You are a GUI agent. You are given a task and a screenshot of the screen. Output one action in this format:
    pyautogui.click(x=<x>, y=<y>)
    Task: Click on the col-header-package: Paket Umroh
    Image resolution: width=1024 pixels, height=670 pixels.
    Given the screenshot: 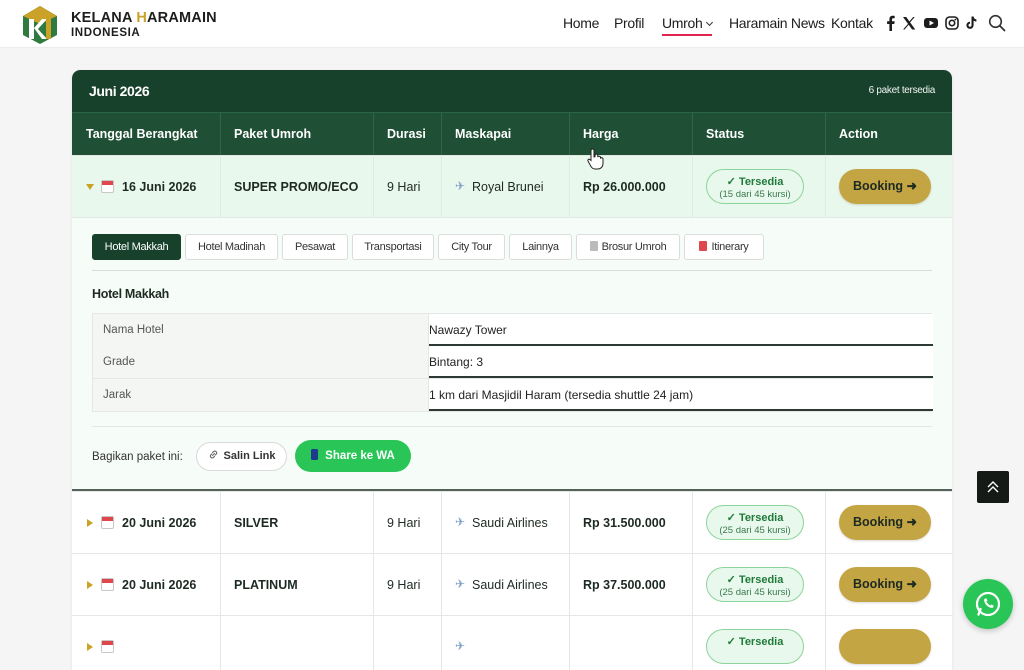 What is the action you would take?
    pyautogui.click(x=273, y=134)
    